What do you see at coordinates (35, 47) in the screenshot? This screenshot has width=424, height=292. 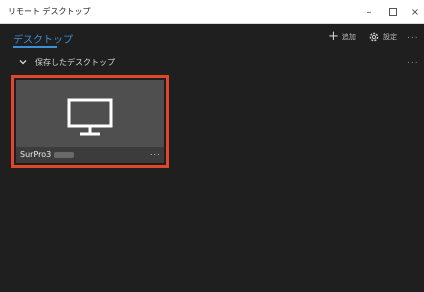 I see `tab-underline` at bounding box center [35, 47].